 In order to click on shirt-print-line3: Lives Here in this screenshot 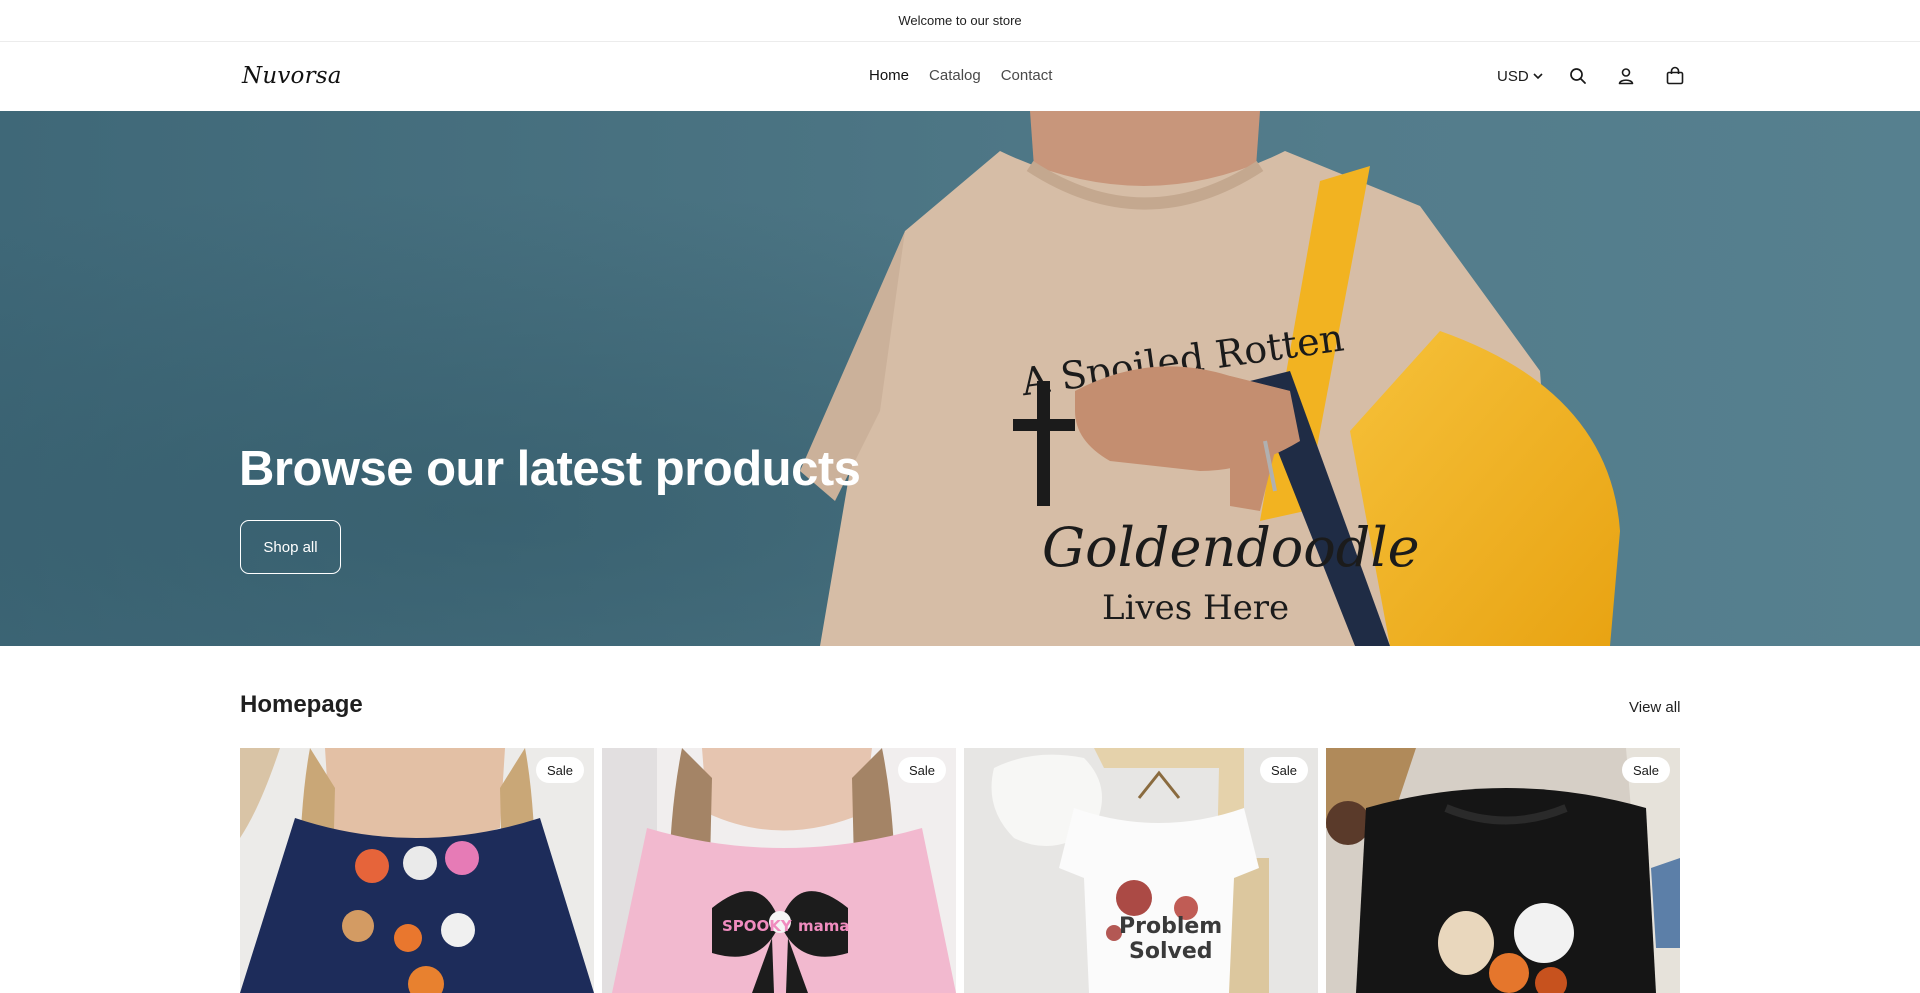, I will do `click(1195, 608)`.